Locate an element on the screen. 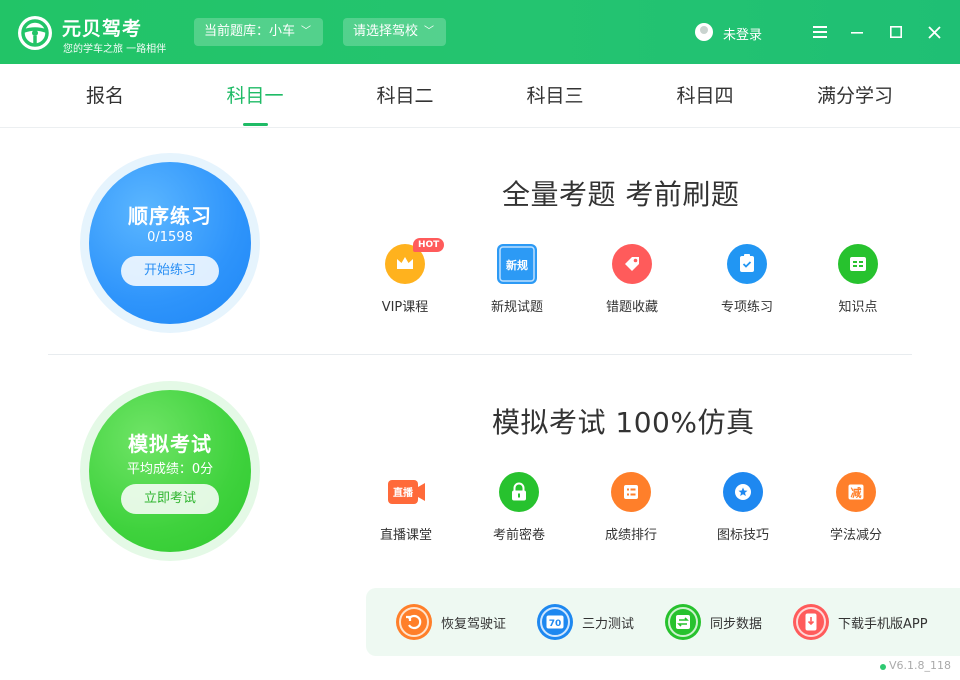 The width and height of the screenshot is (960, 680). phone-download-icon is located at coordinates (811, 622).